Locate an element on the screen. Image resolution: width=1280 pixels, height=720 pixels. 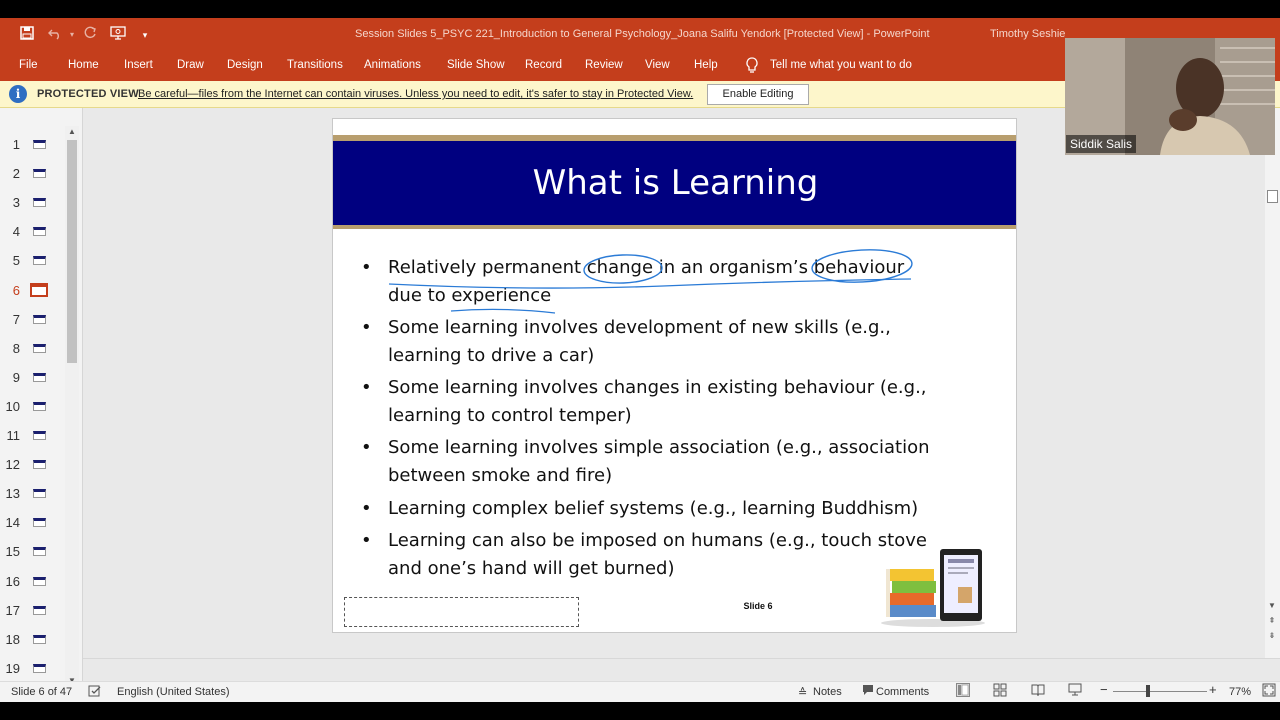
notes-icon: ≙ is located at coordinates (802, 692).